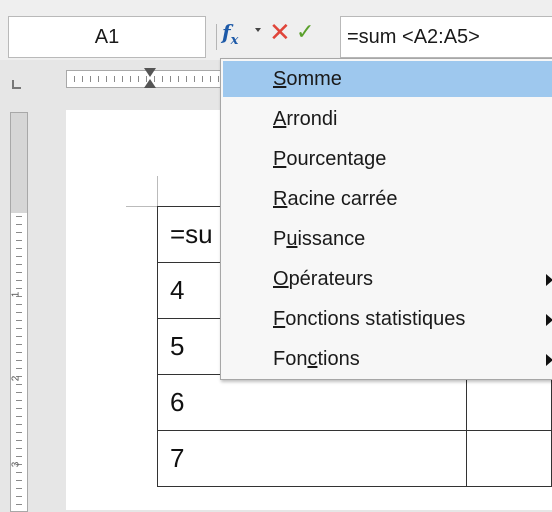  Describe the element at coordinates (342, 199) in the screenshot. I see `menu-item-label: acine carrée` at that location.